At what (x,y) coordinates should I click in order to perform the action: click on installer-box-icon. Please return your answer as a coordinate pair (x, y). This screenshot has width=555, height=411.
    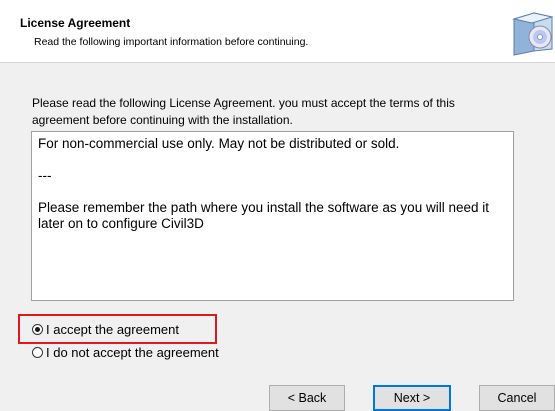
    Looking at the image, I should click on (533, 34).